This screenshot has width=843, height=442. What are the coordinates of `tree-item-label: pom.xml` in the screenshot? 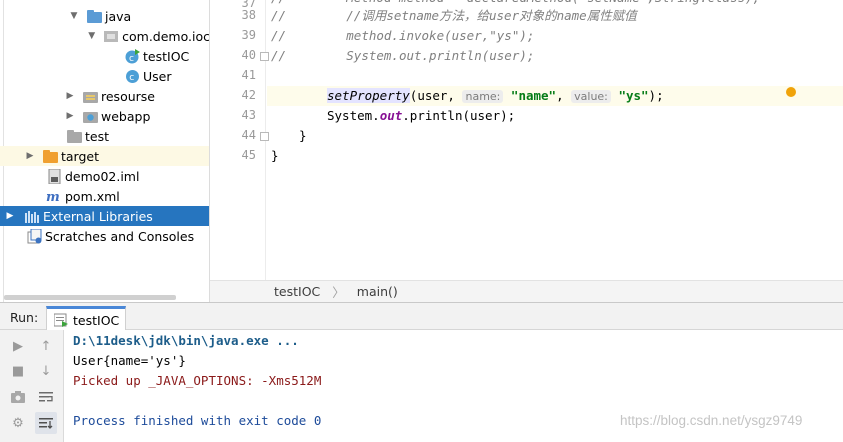 It's located at (92, 196).